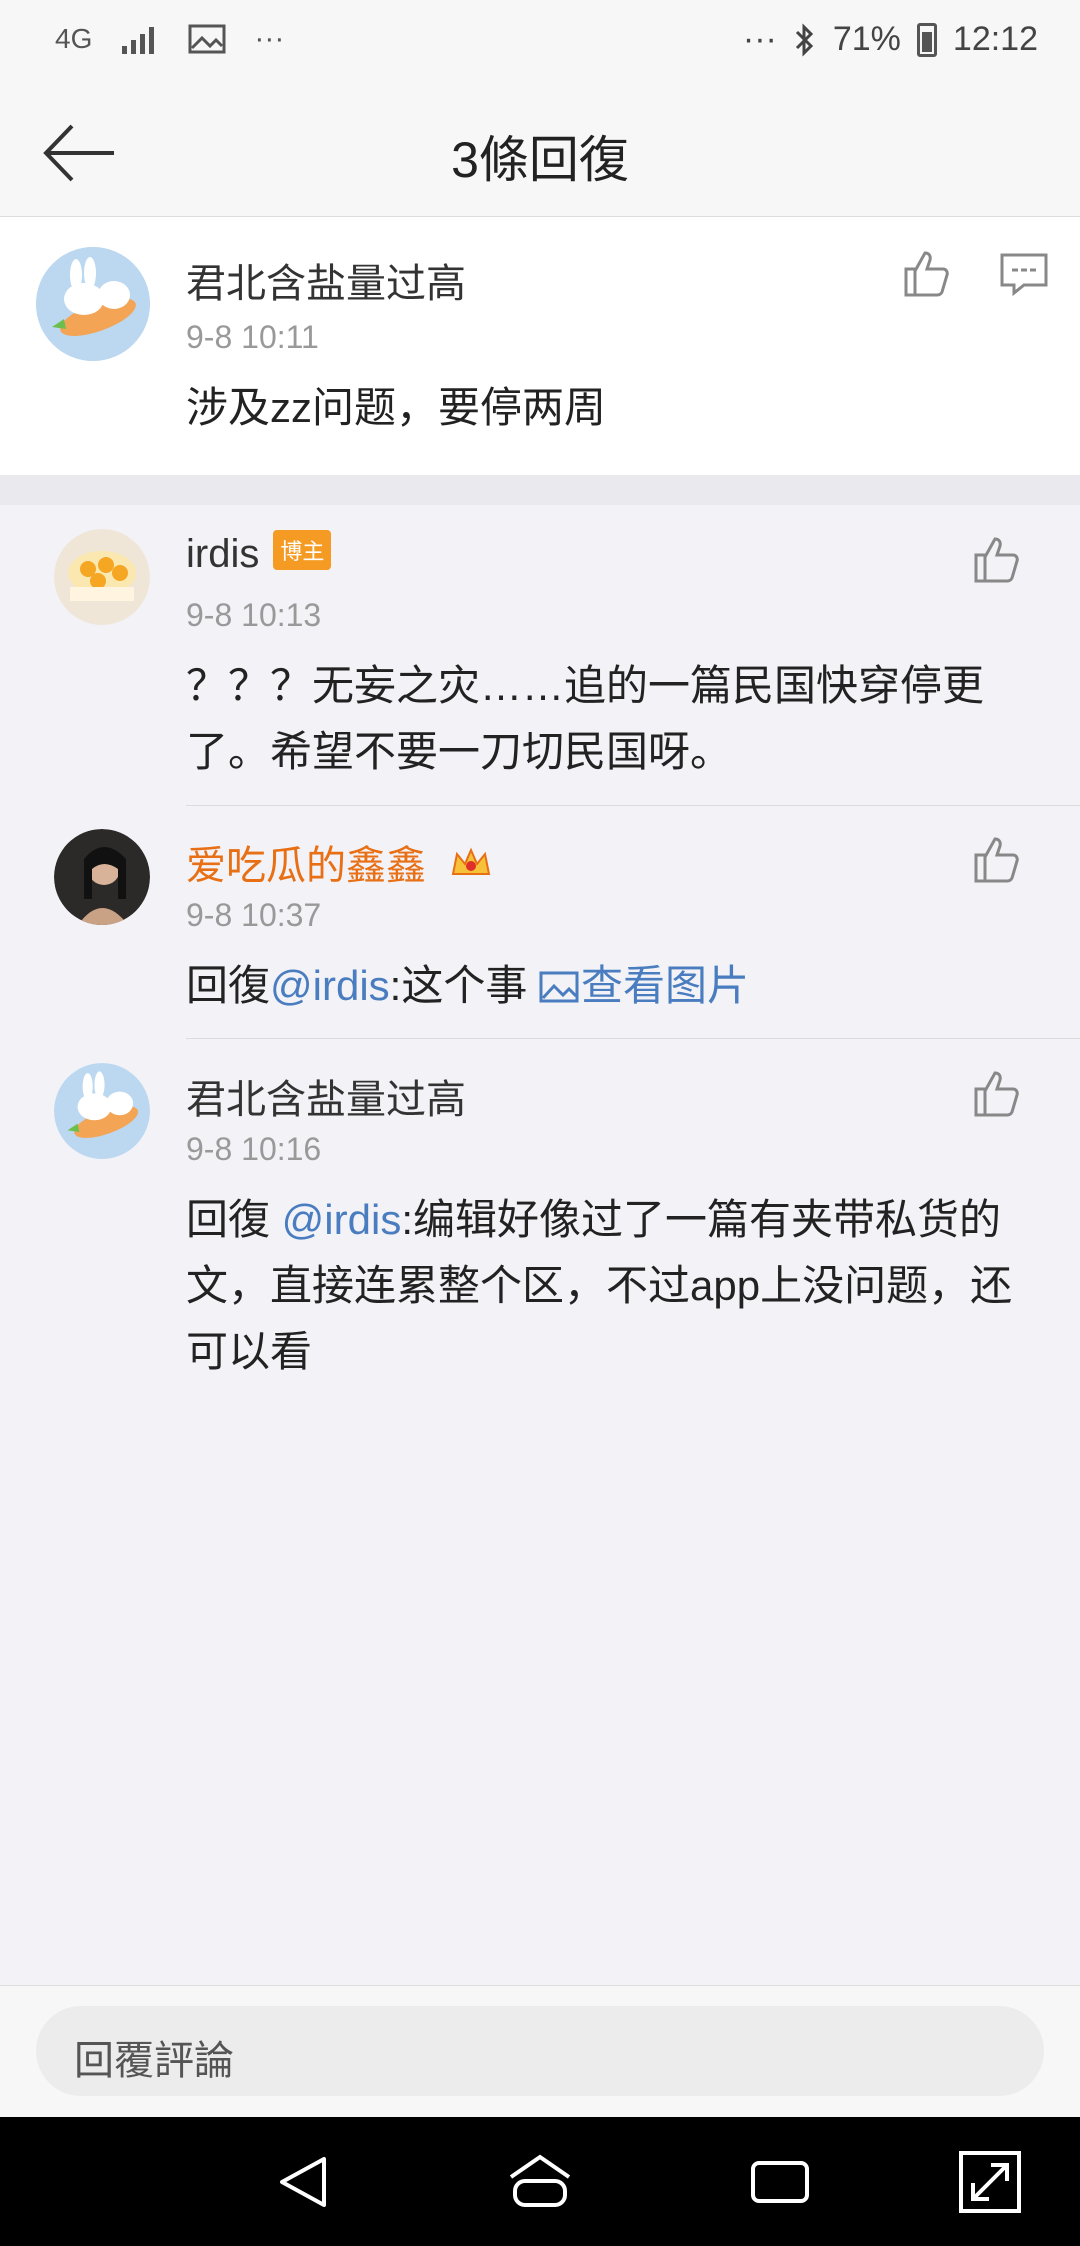 The height and width of the screenshot is (2246, 1080). What do you see at coordinates (252, 337) in the screenshot?
I see `comment-time: 9-8 10:11` at bounding box center [252, 337].